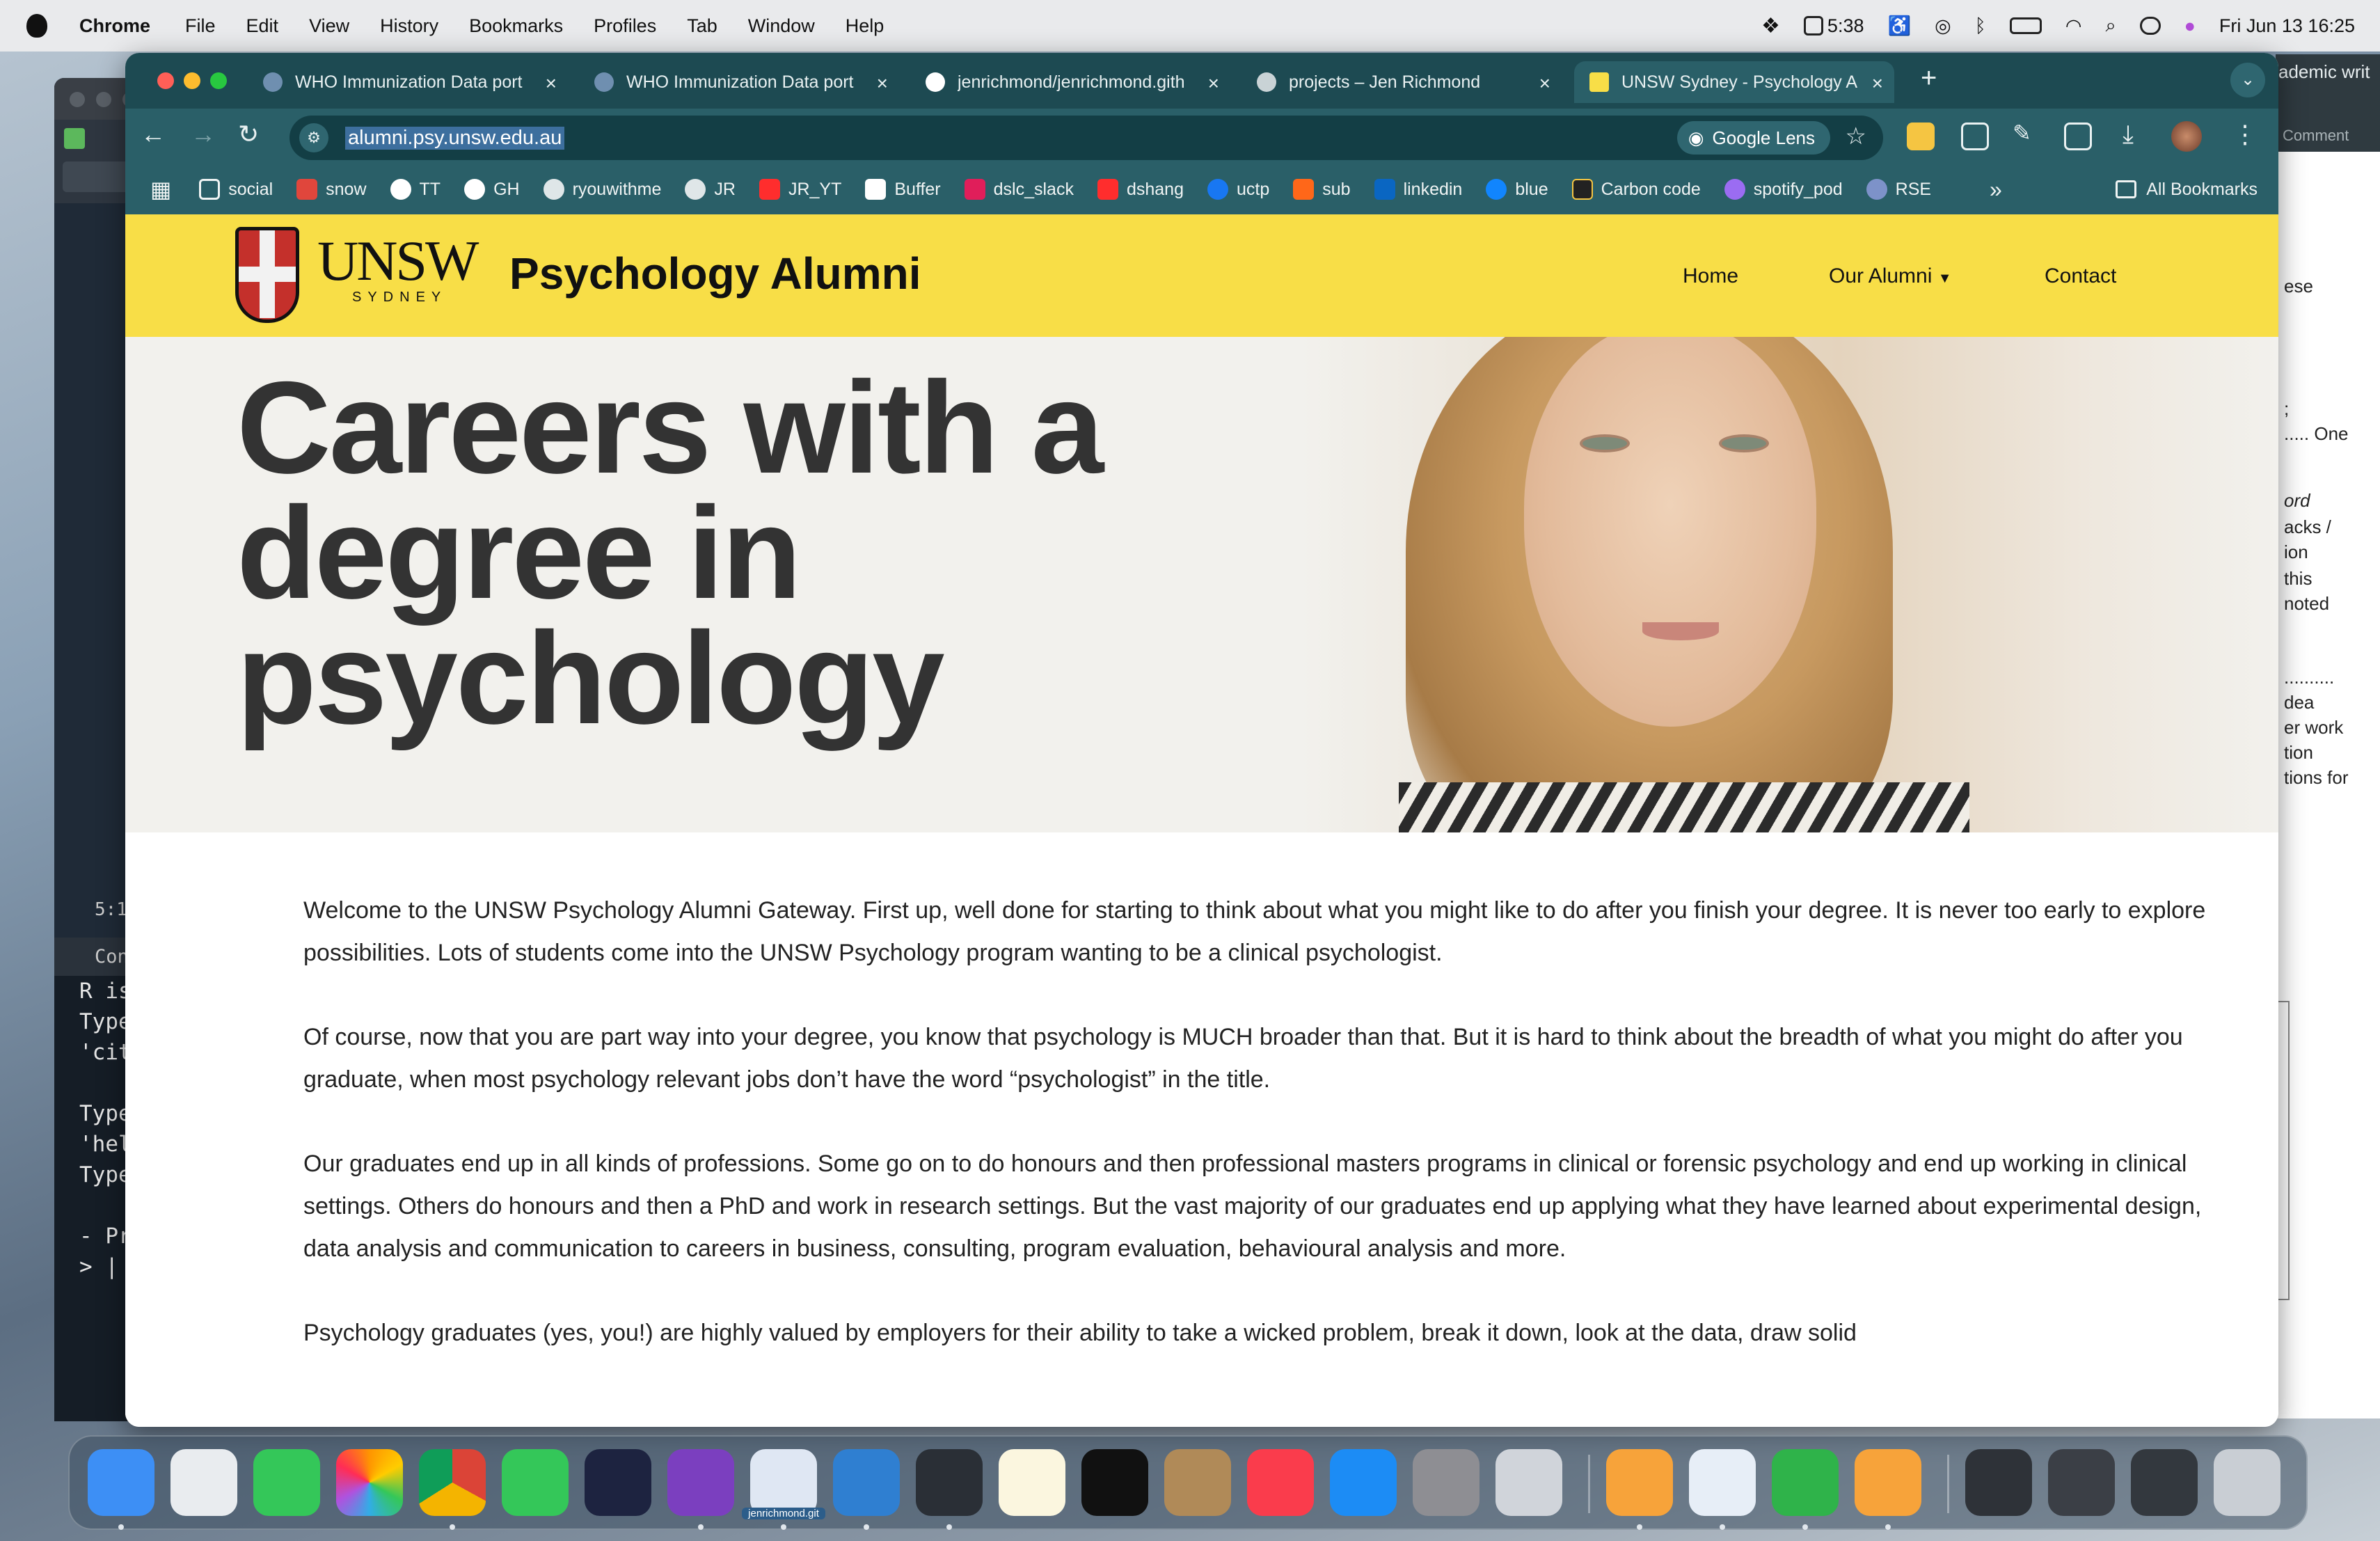 The height and width of the screenshot is (1541, 2380). I want to click on profile-avatar, so click(2186, 136).